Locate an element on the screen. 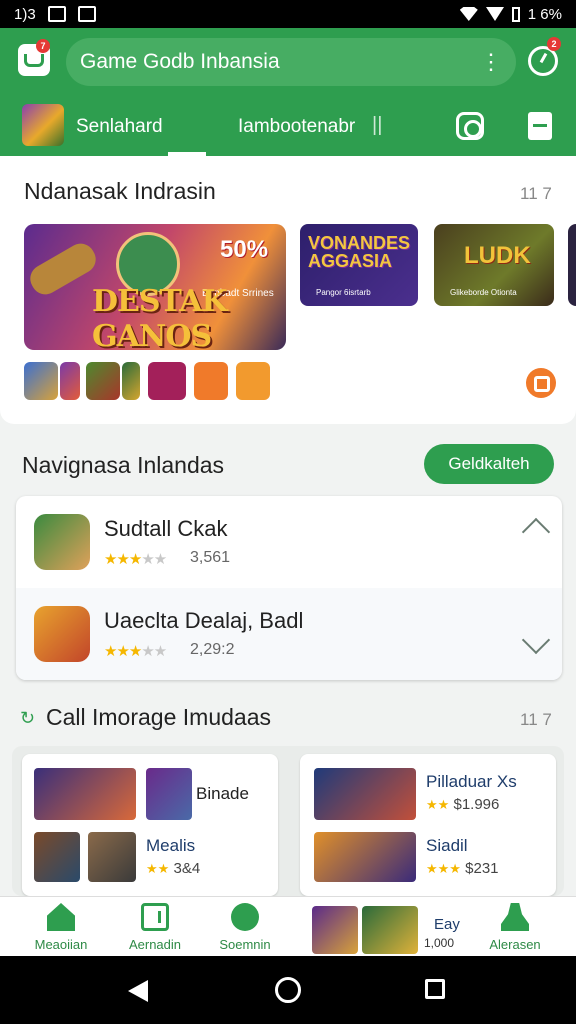  banner-title: LUDK is located at coordinates (497, 255).